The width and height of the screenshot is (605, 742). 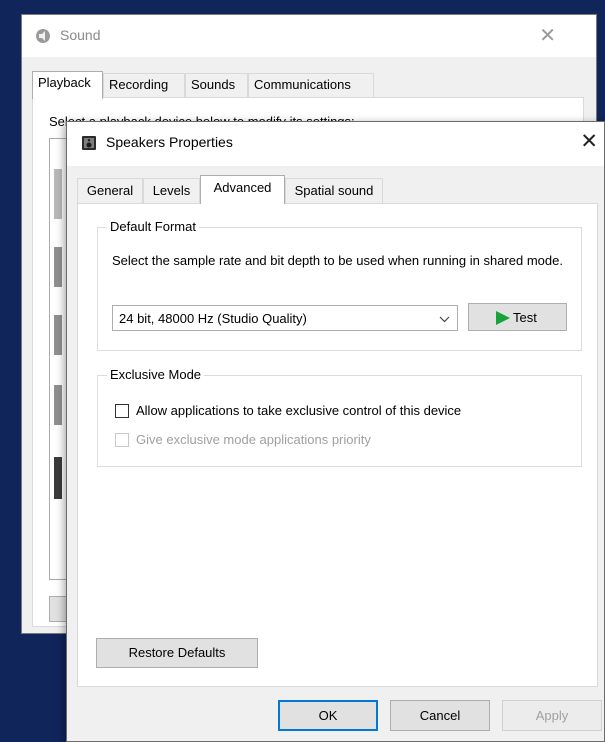 What do you see at coordinates (110, 190) in the screenshot?
I see `tab-general: General` at bounding box center [110, 190].